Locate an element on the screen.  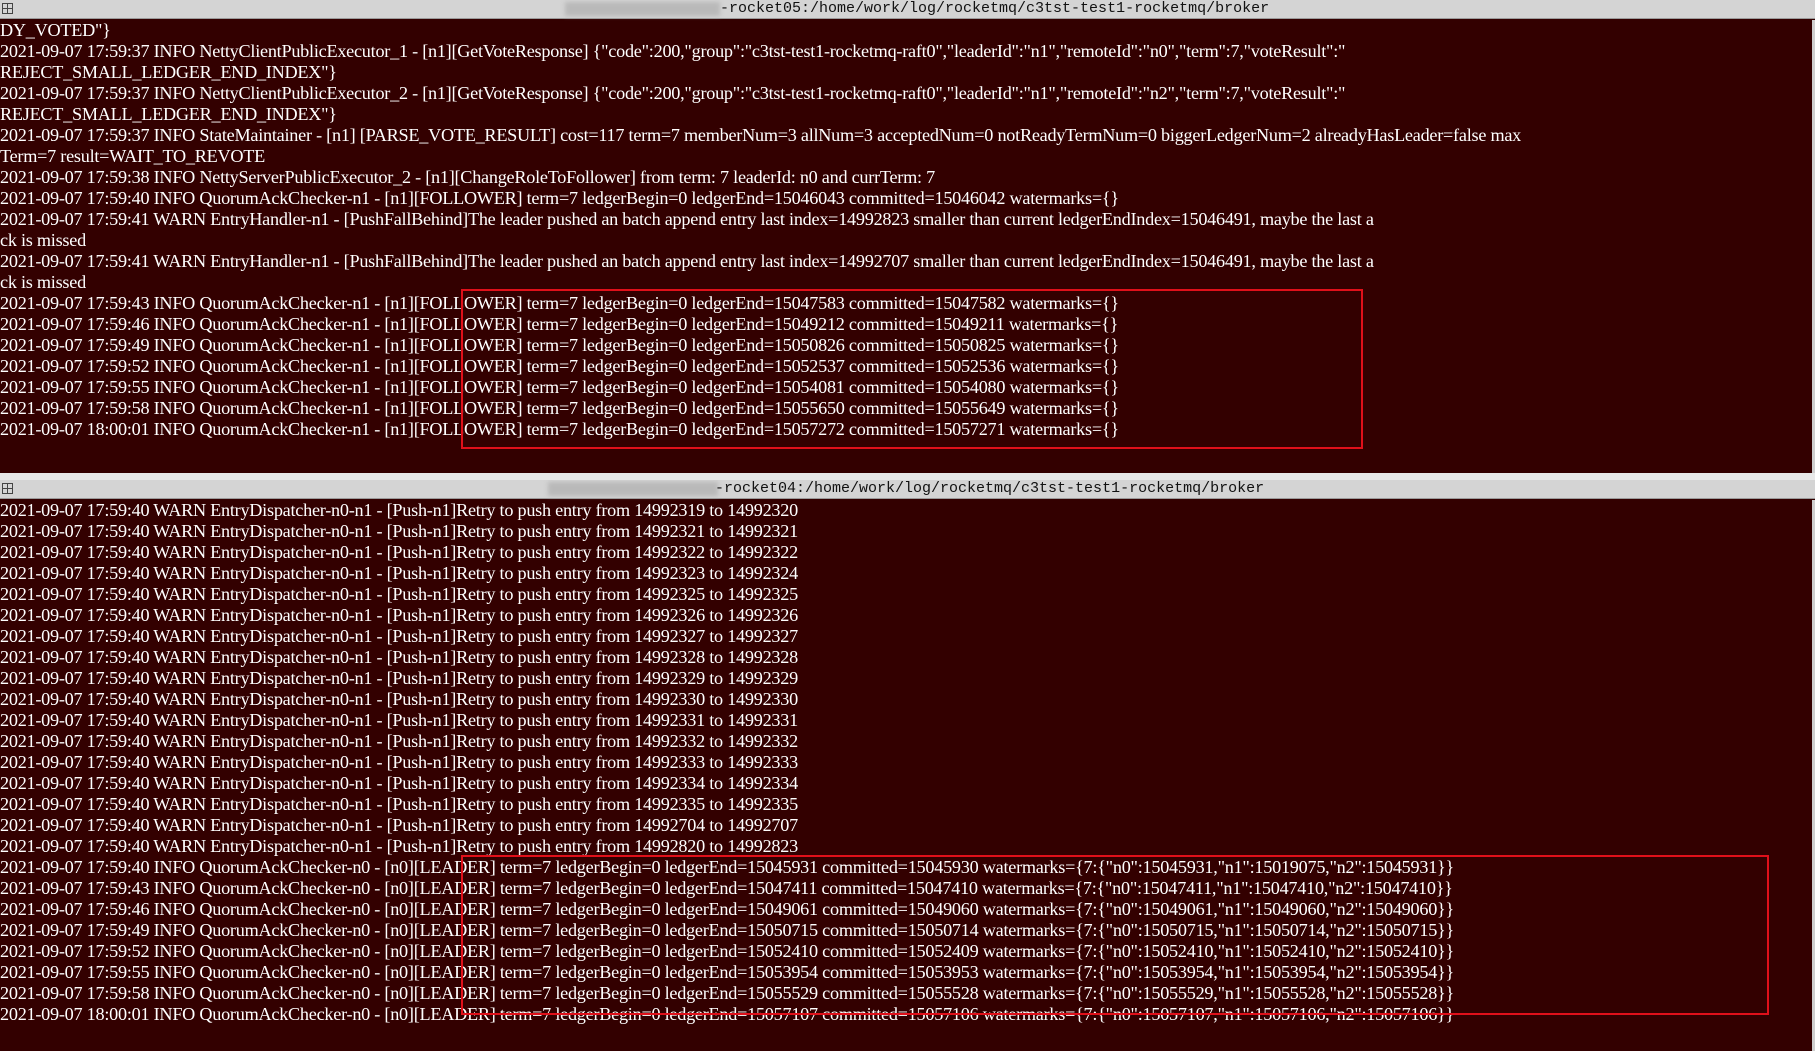
log-line: ck is missed is located at coordinates (43, 240).